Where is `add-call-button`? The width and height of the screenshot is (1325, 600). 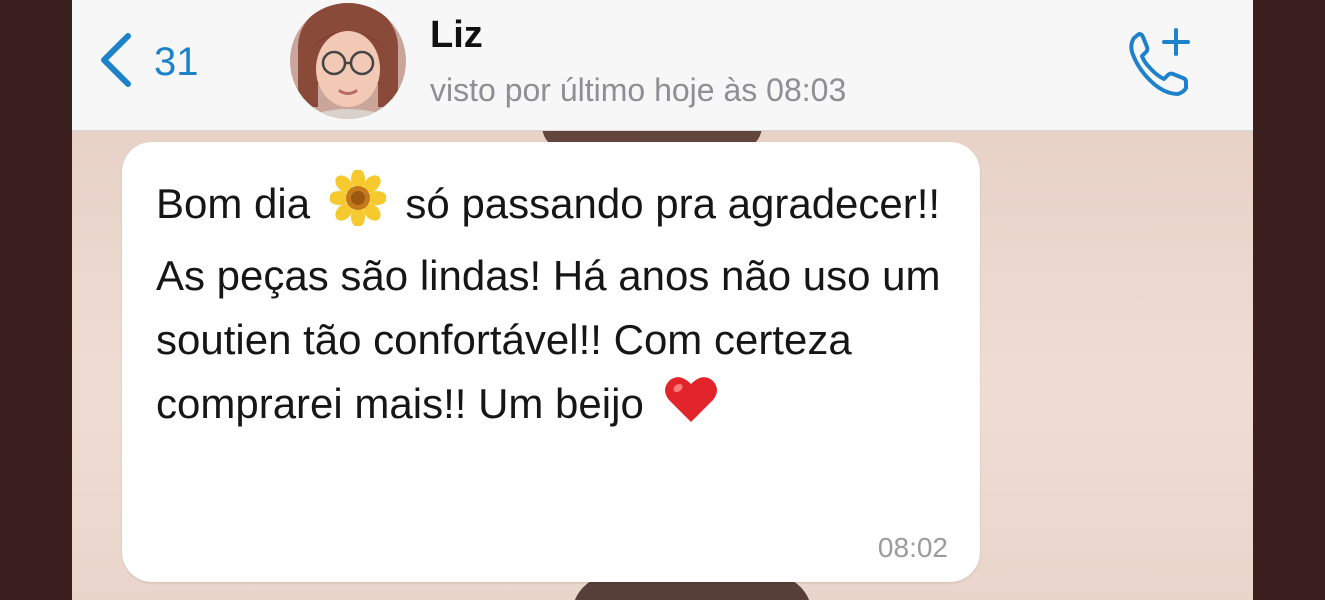
add-call-button is located at coordinates (1160, 62).